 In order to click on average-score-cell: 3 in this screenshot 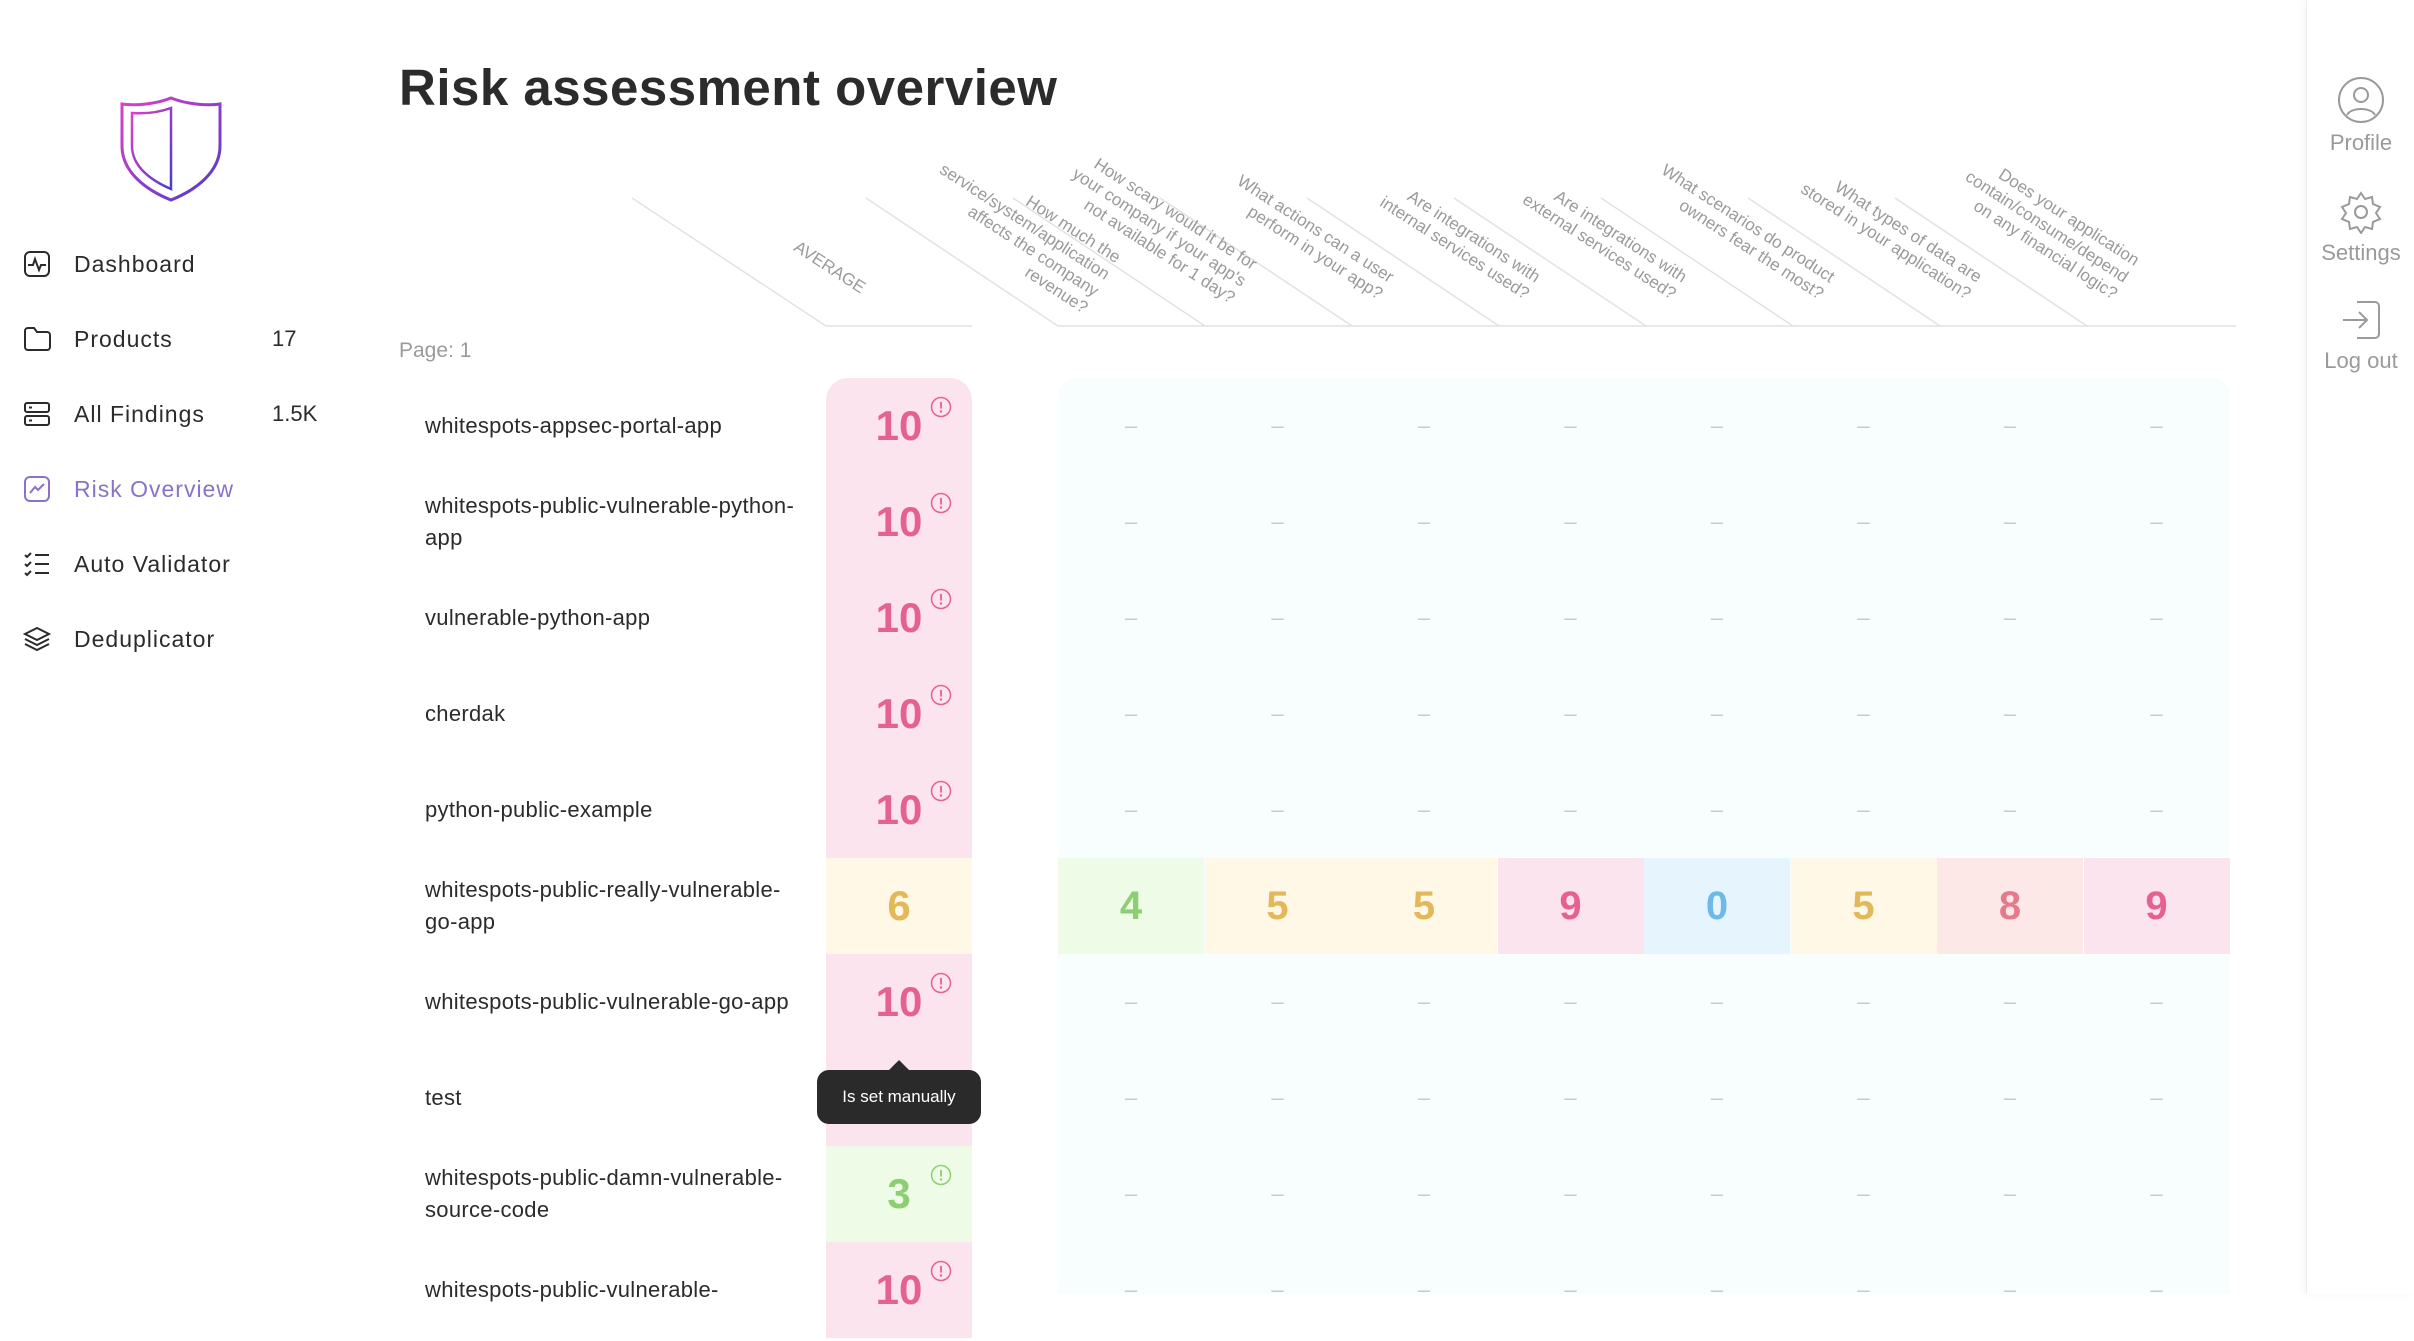, I will do `click(899, 1194)`.